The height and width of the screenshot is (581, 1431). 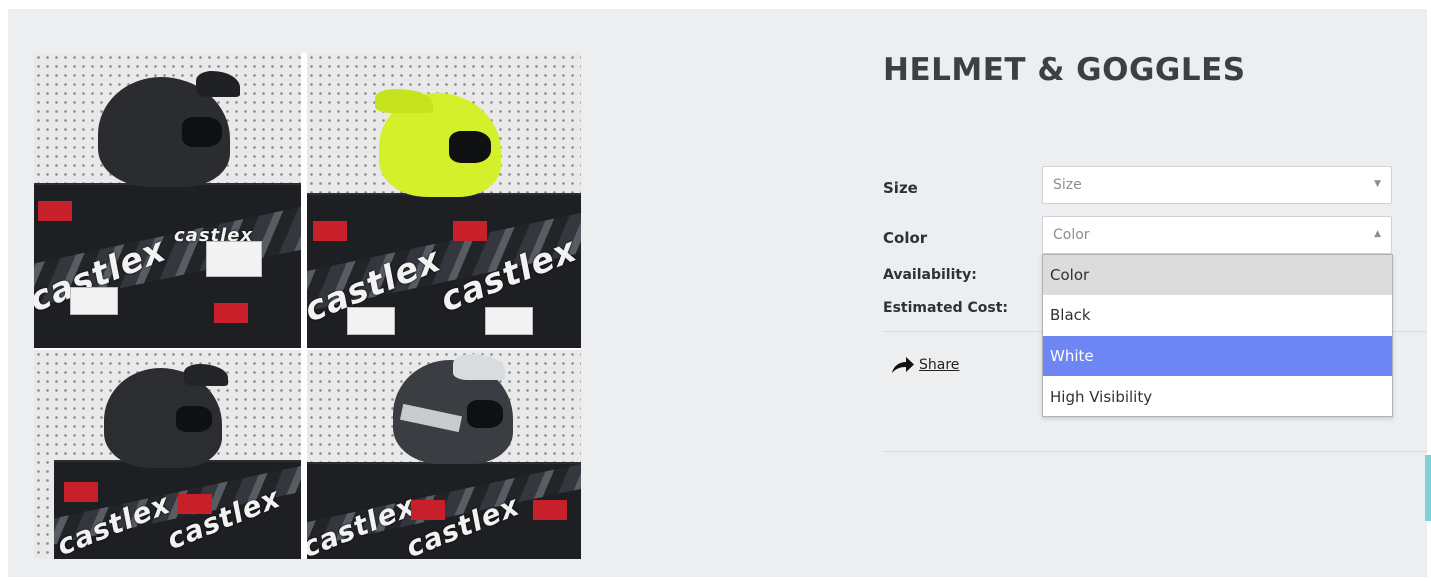 I want to click on product-photo-black-helmet: castlex castlex, so click(x=167, y=200).